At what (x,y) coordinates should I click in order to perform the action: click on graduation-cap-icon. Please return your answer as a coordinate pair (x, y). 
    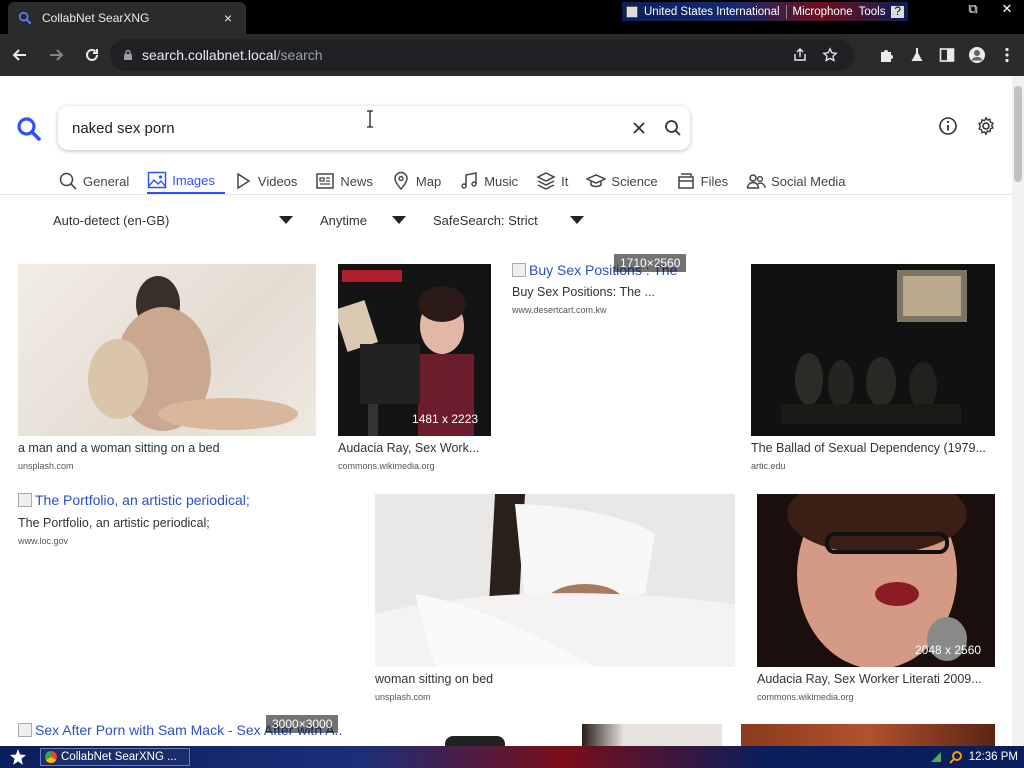
    Looking at the image, I should click on (596, 181).